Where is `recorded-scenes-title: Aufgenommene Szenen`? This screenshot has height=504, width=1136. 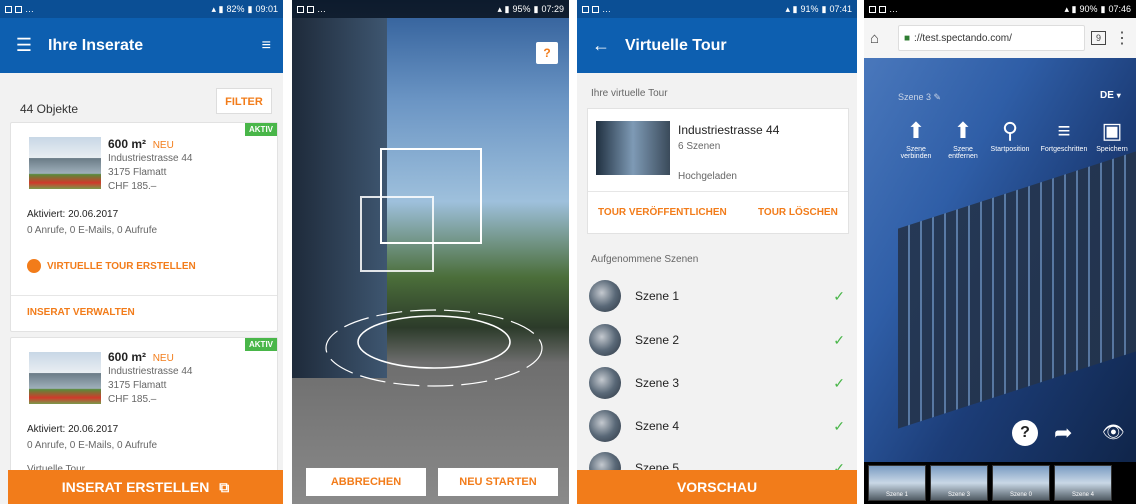 recorded-scenes-title: Aufgenommene Szenen is located at coordinates (645, 259).